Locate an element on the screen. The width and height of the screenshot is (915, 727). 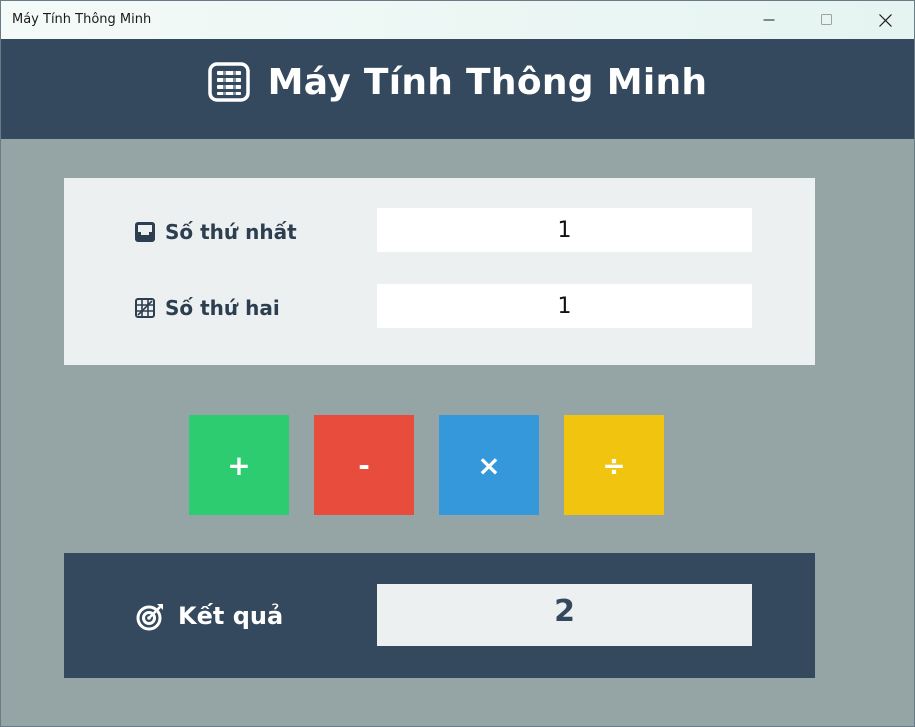
minimize-icon is located at coordinates (769, 20).